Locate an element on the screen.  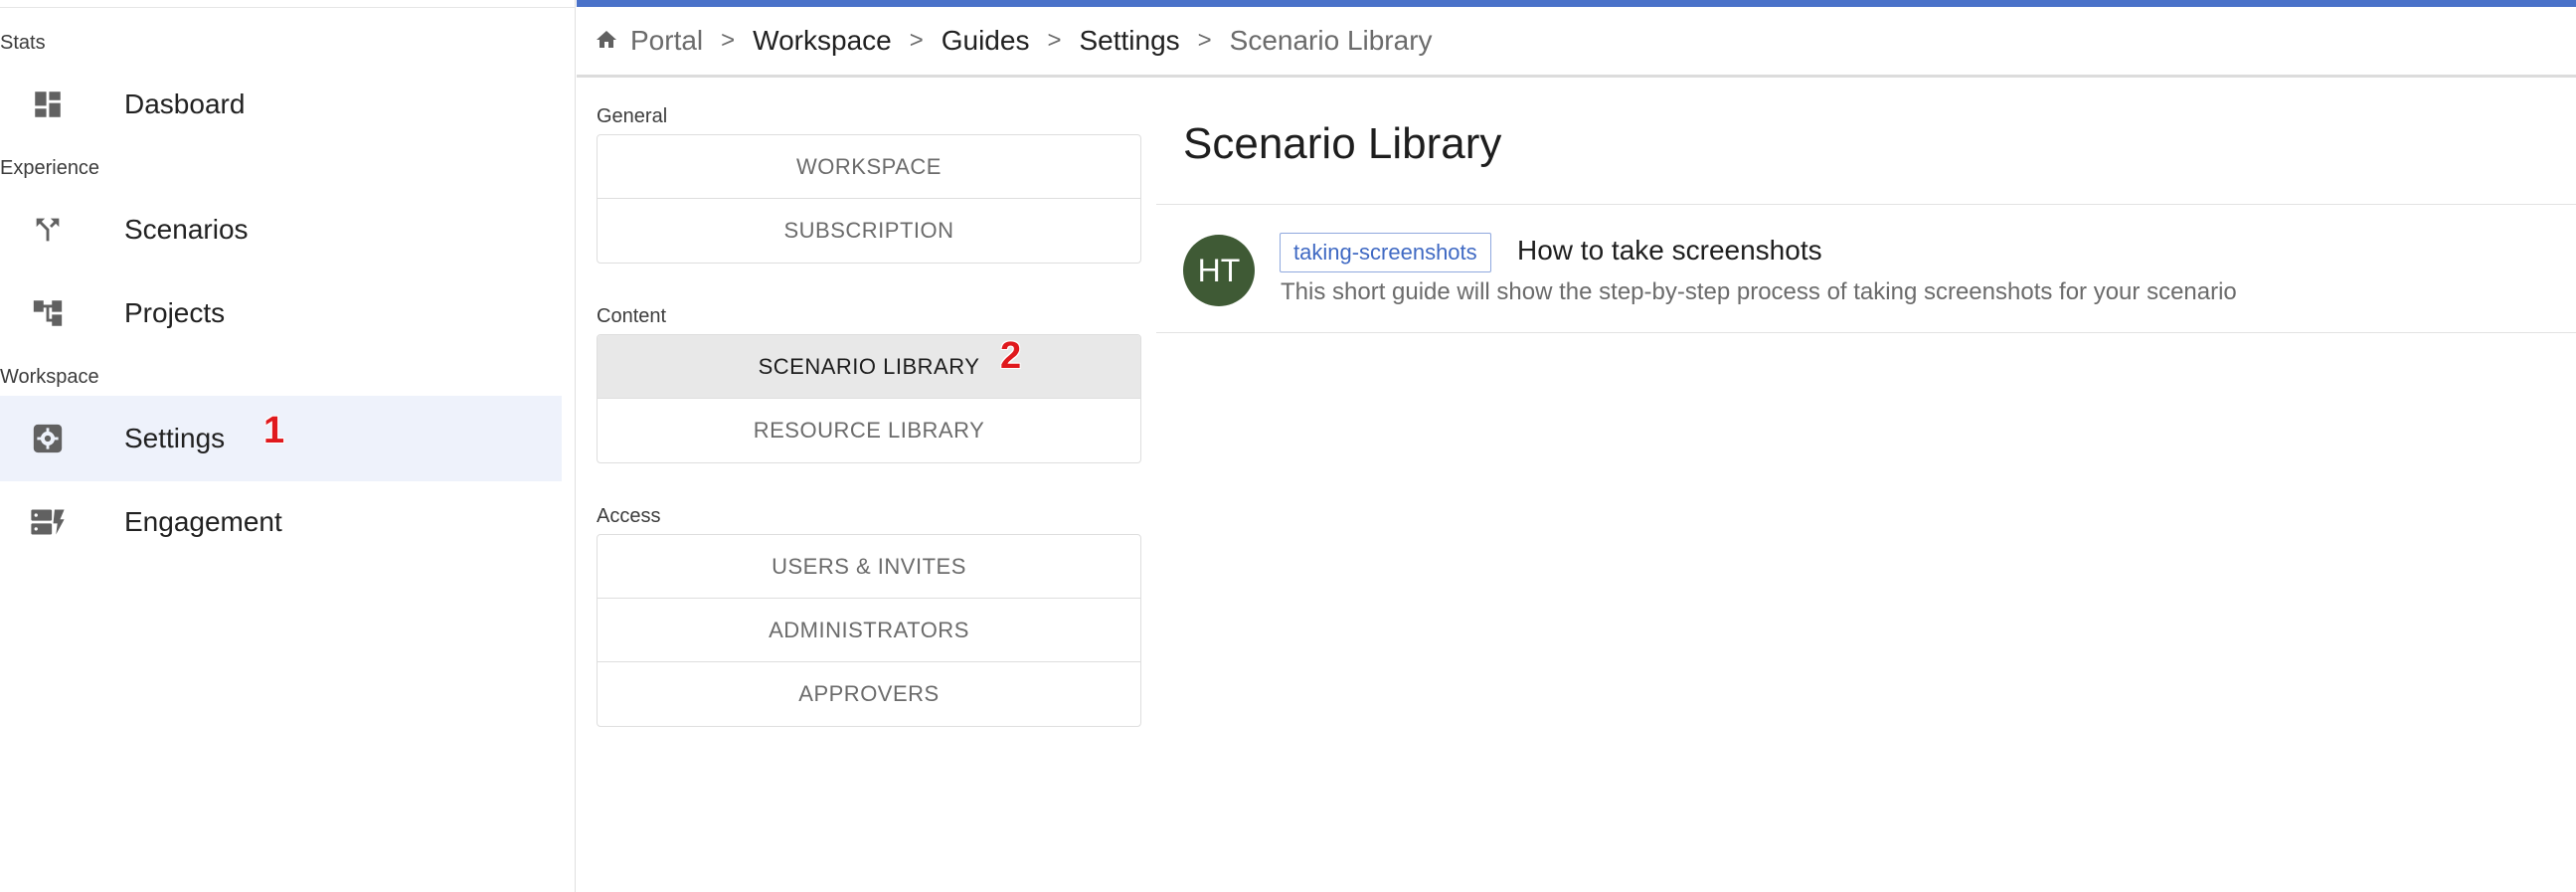
hierarchy-icon is located at coordinates (48, 313).